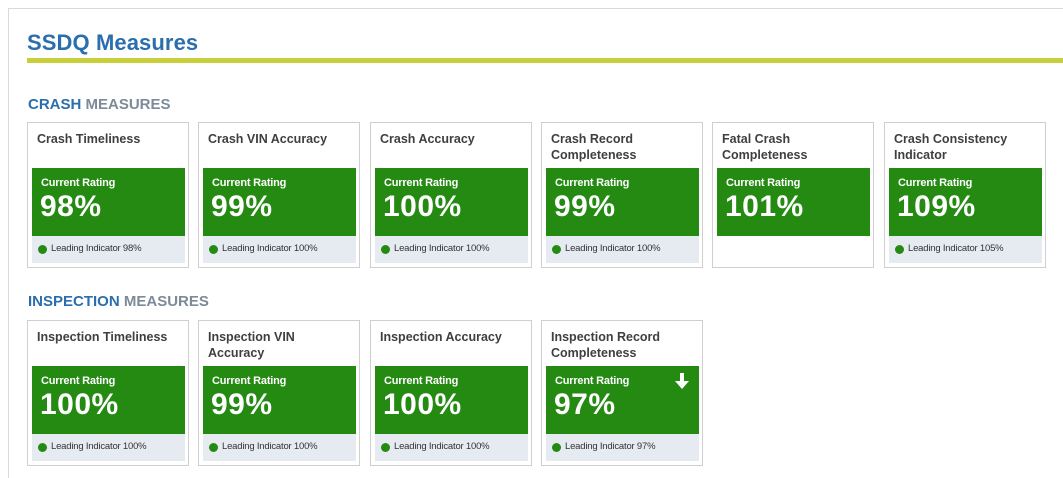 Image resolution: width=1063 pixels, height=478 pixels. I want to click on leading-indicator-bar: Leading Indicator 98%, so click(108, 249).